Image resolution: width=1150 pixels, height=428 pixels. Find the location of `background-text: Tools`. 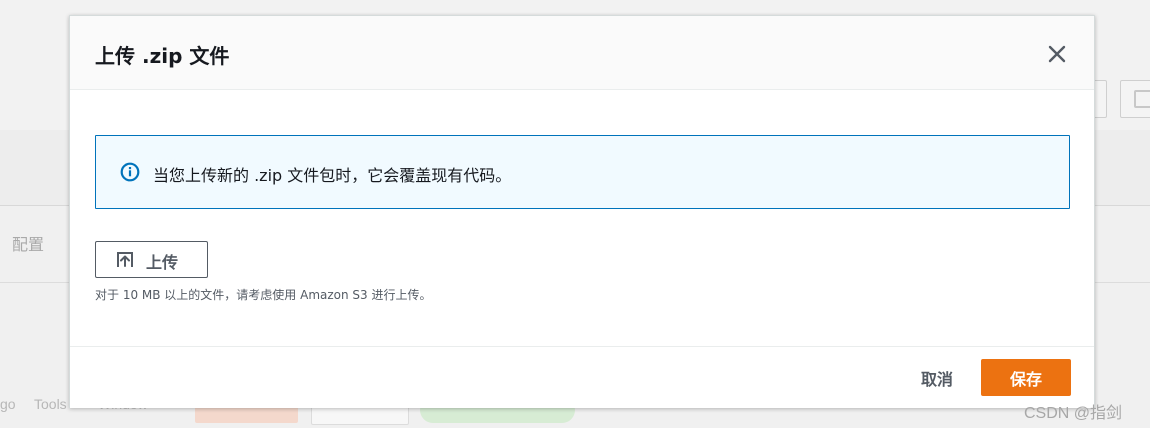

background-text: Tools is located at coordinates (50, 404).